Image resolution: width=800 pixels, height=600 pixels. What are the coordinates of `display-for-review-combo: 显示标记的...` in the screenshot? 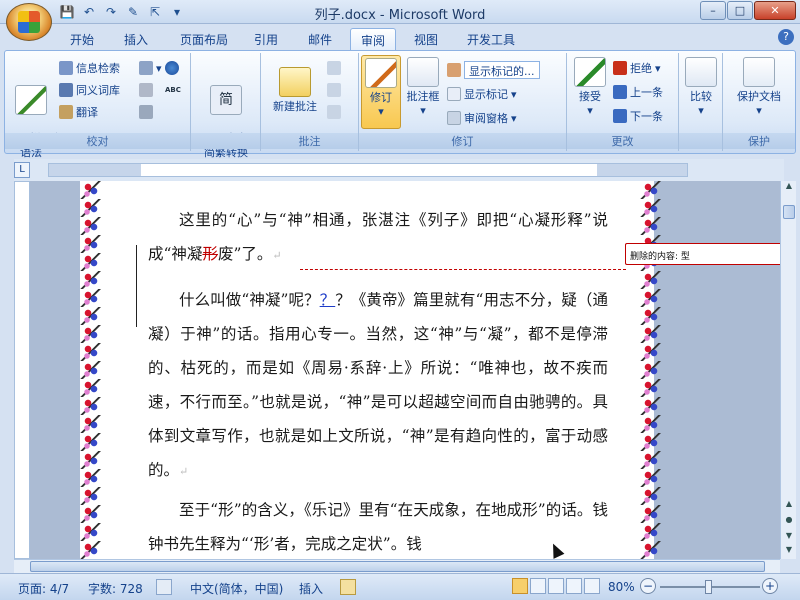 It's located at (502, 70).